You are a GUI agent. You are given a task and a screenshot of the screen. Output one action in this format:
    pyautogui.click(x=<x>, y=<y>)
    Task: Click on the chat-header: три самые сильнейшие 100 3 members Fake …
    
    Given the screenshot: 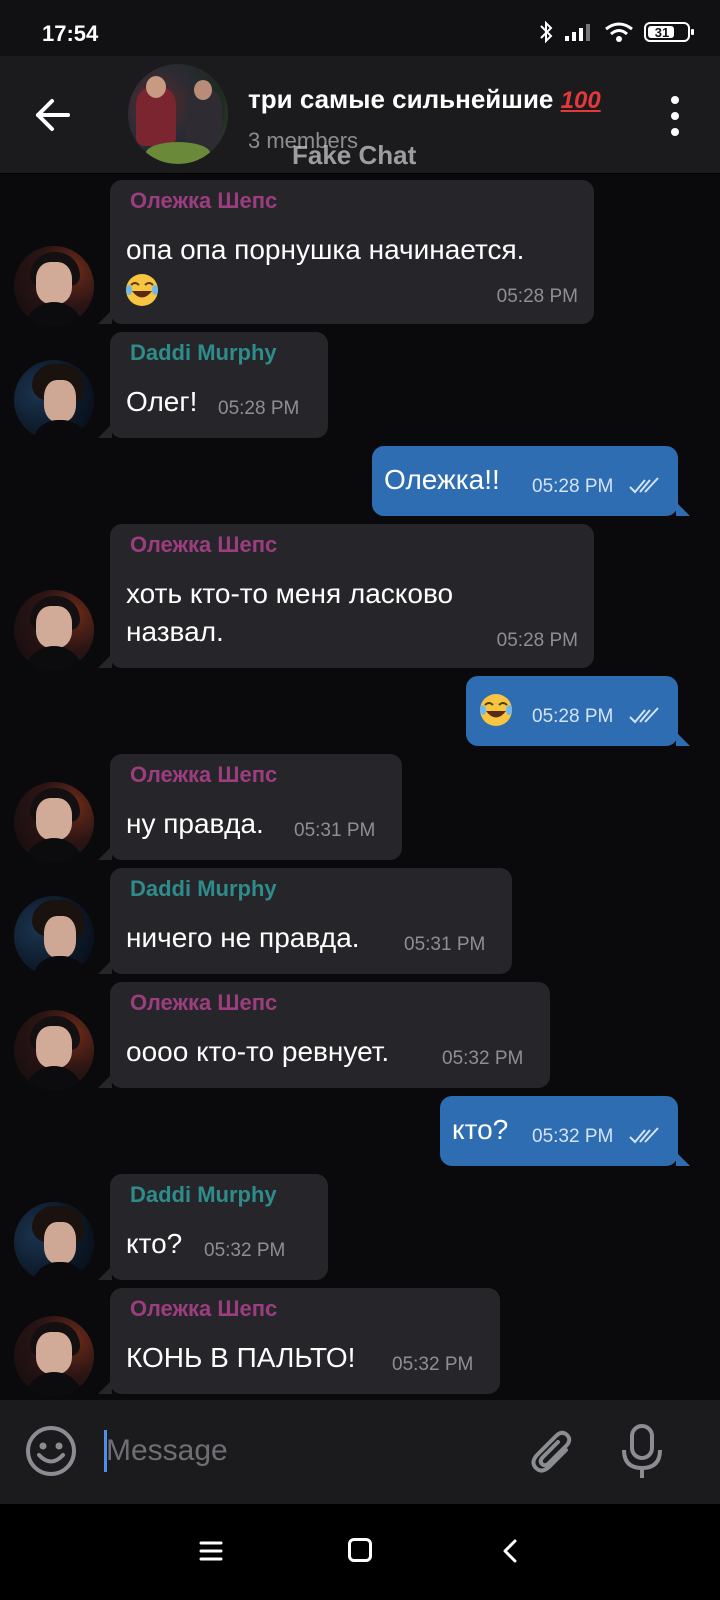 What is the action you would take?
    pyautogui.click(x=360, y=115)
    